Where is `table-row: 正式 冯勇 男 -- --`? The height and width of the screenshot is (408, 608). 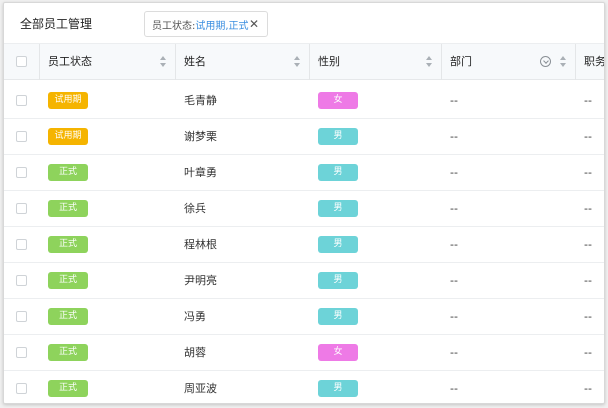 table-row: 正式 冯勇 男 -- -- is located at coordinates (304, 317).